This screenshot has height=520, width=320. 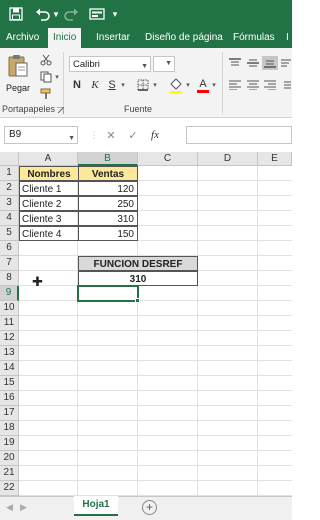 What do you see at coordinates (235, 85) in the screenshot?
I see `align-left-icon` at bounding box center [235, 85].